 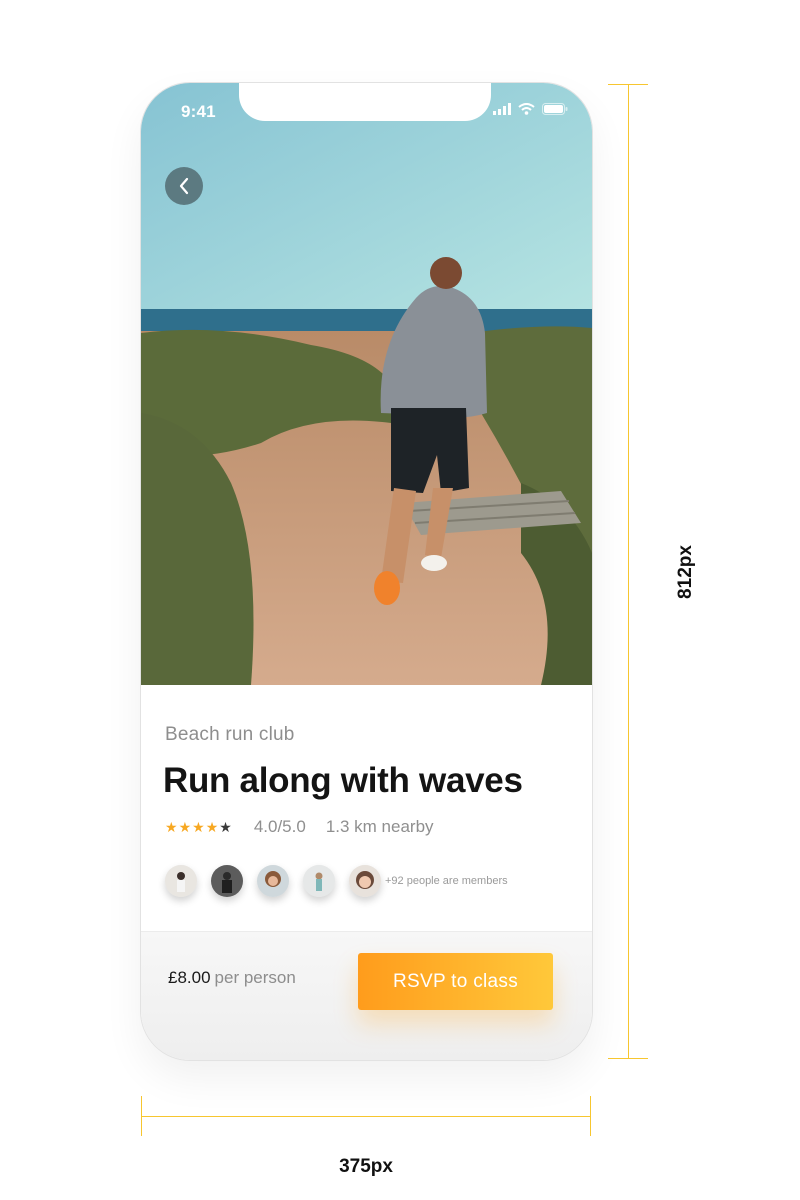 I want to click on height-dimension-label: 812px, so click(x=685, y=572).